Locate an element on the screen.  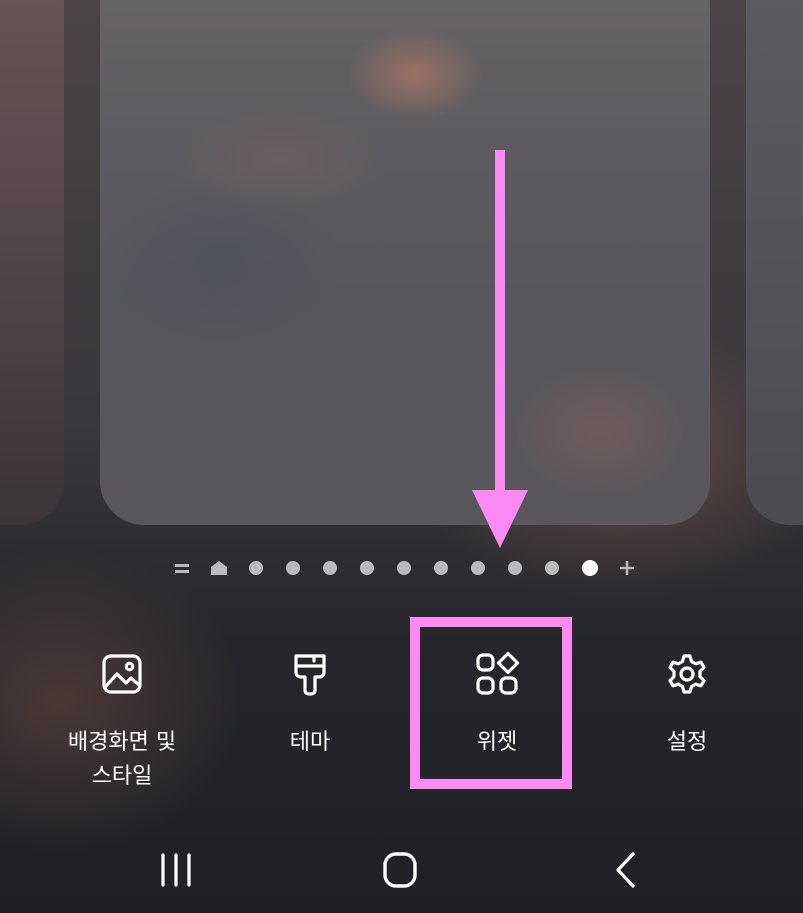
home-button-icon is located at coordinates (400, 870).